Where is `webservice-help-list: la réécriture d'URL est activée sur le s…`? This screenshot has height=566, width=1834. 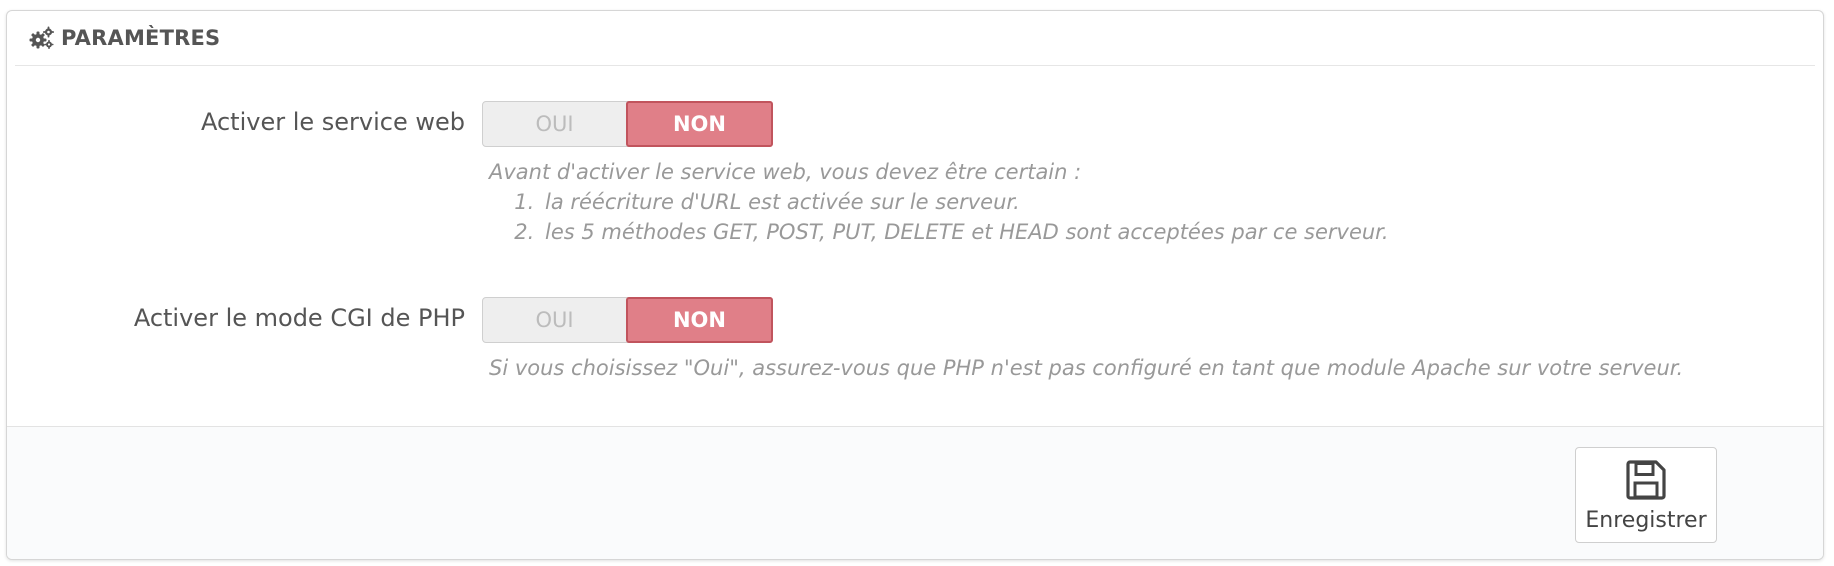 webservice-help-list: la réécriture d'URL est activée sur le s… is located at coordinates (939, 217).